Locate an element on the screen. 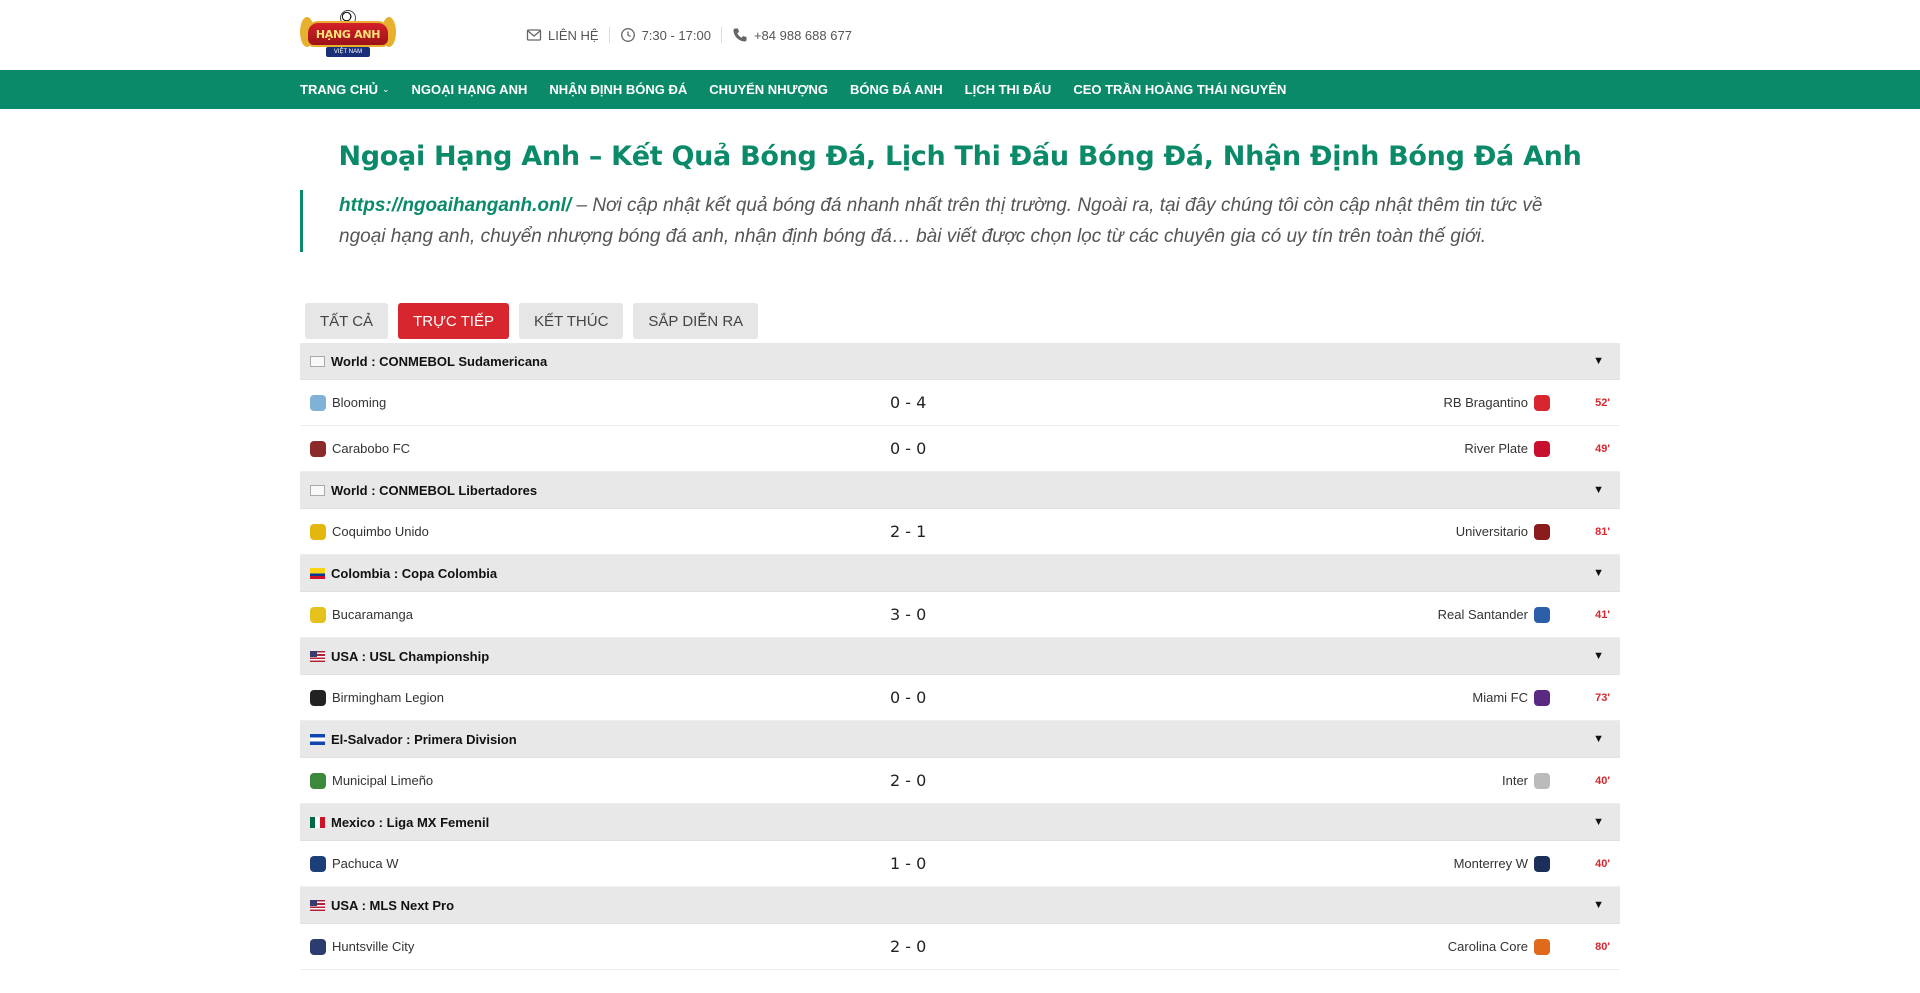  match-minute: 73' is located at coordinates (1602, 697).